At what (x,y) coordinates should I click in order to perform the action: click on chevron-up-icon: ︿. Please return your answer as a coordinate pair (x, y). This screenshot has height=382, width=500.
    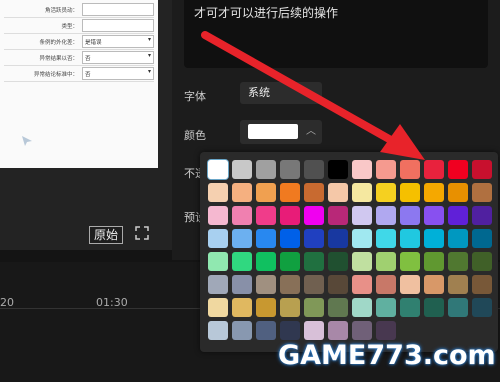
    Looking at the image, I should click on (311, 92).